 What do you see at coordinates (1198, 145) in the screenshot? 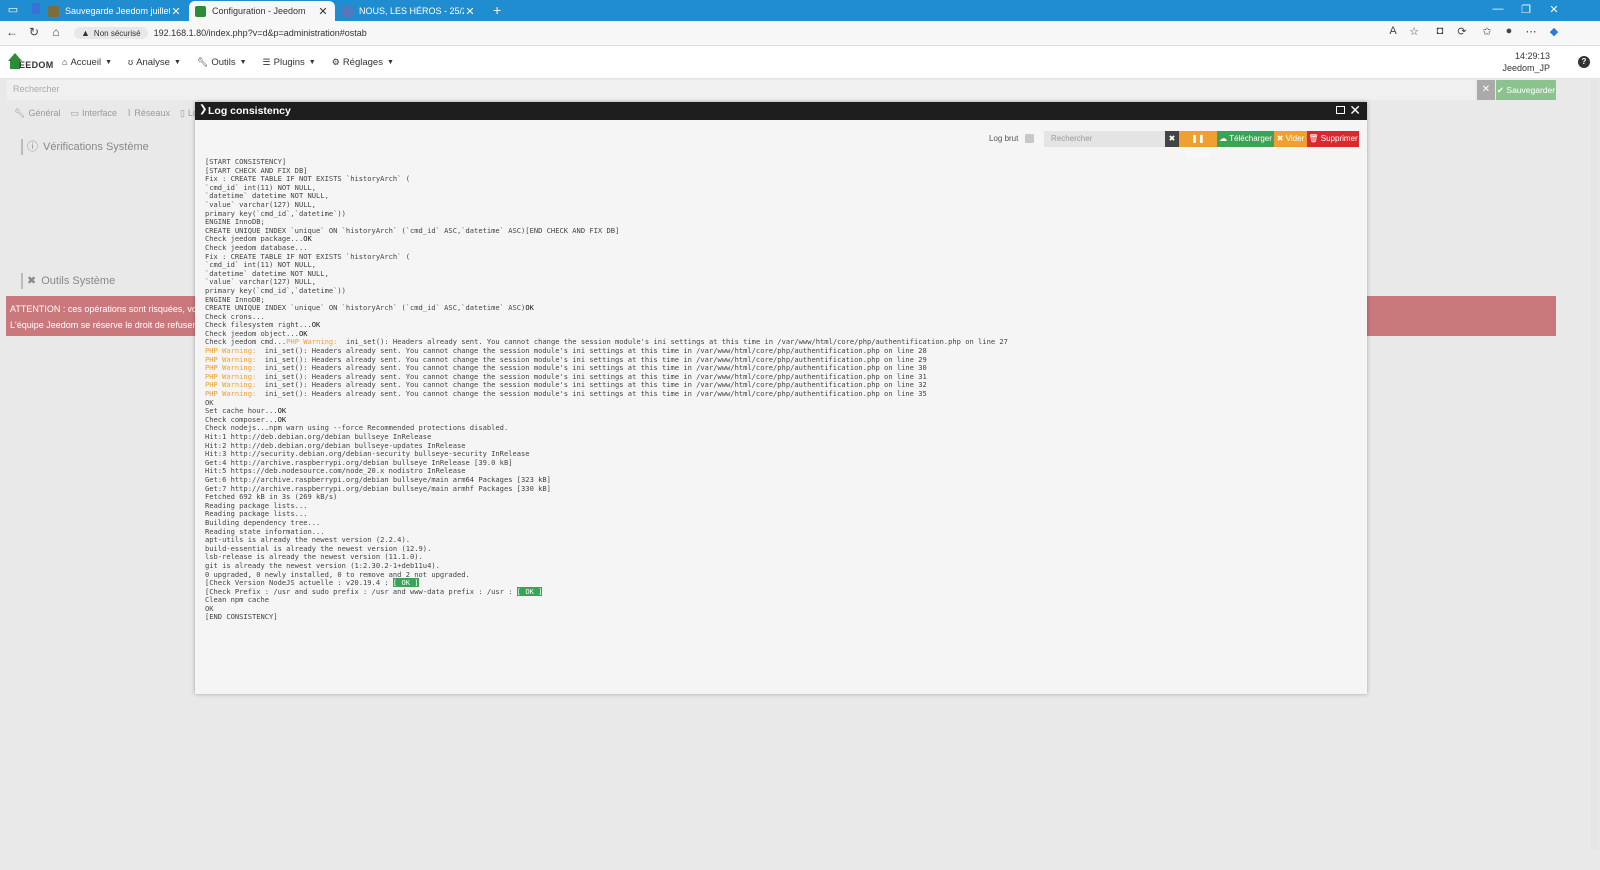
I see `pause-button: ❚❚ Pause` at bounding box center [1198, 145].